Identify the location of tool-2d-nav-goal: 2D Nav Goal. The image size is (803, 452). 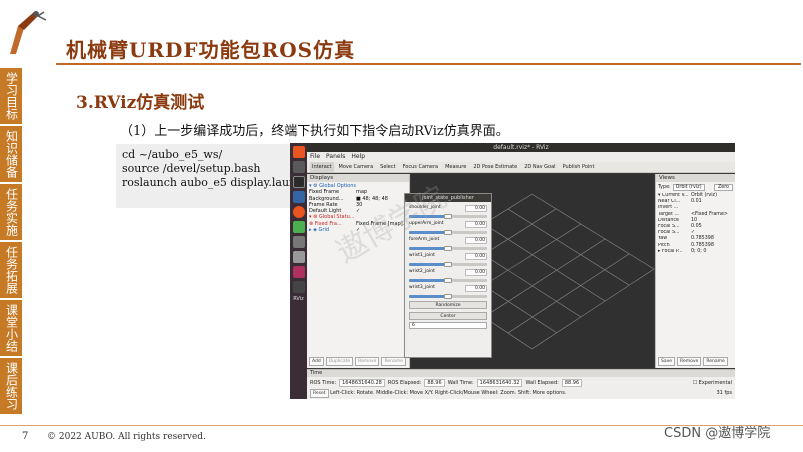
(539, 167).